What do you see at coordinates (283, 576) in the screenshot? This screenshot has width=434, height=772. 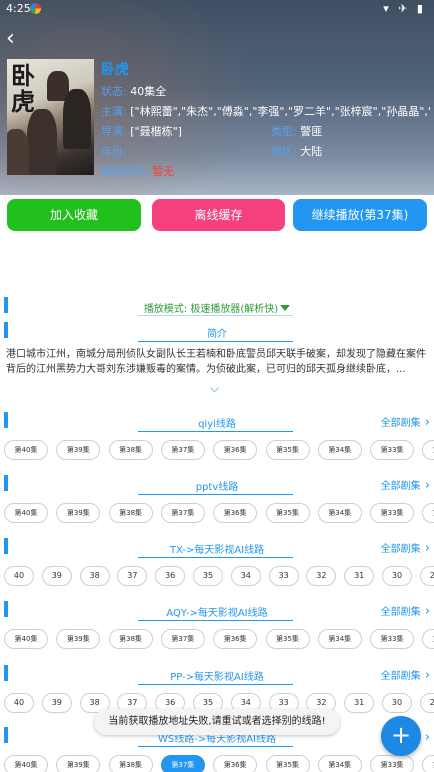 I see `episode-chip: 33` at bounding box center [283, 576].